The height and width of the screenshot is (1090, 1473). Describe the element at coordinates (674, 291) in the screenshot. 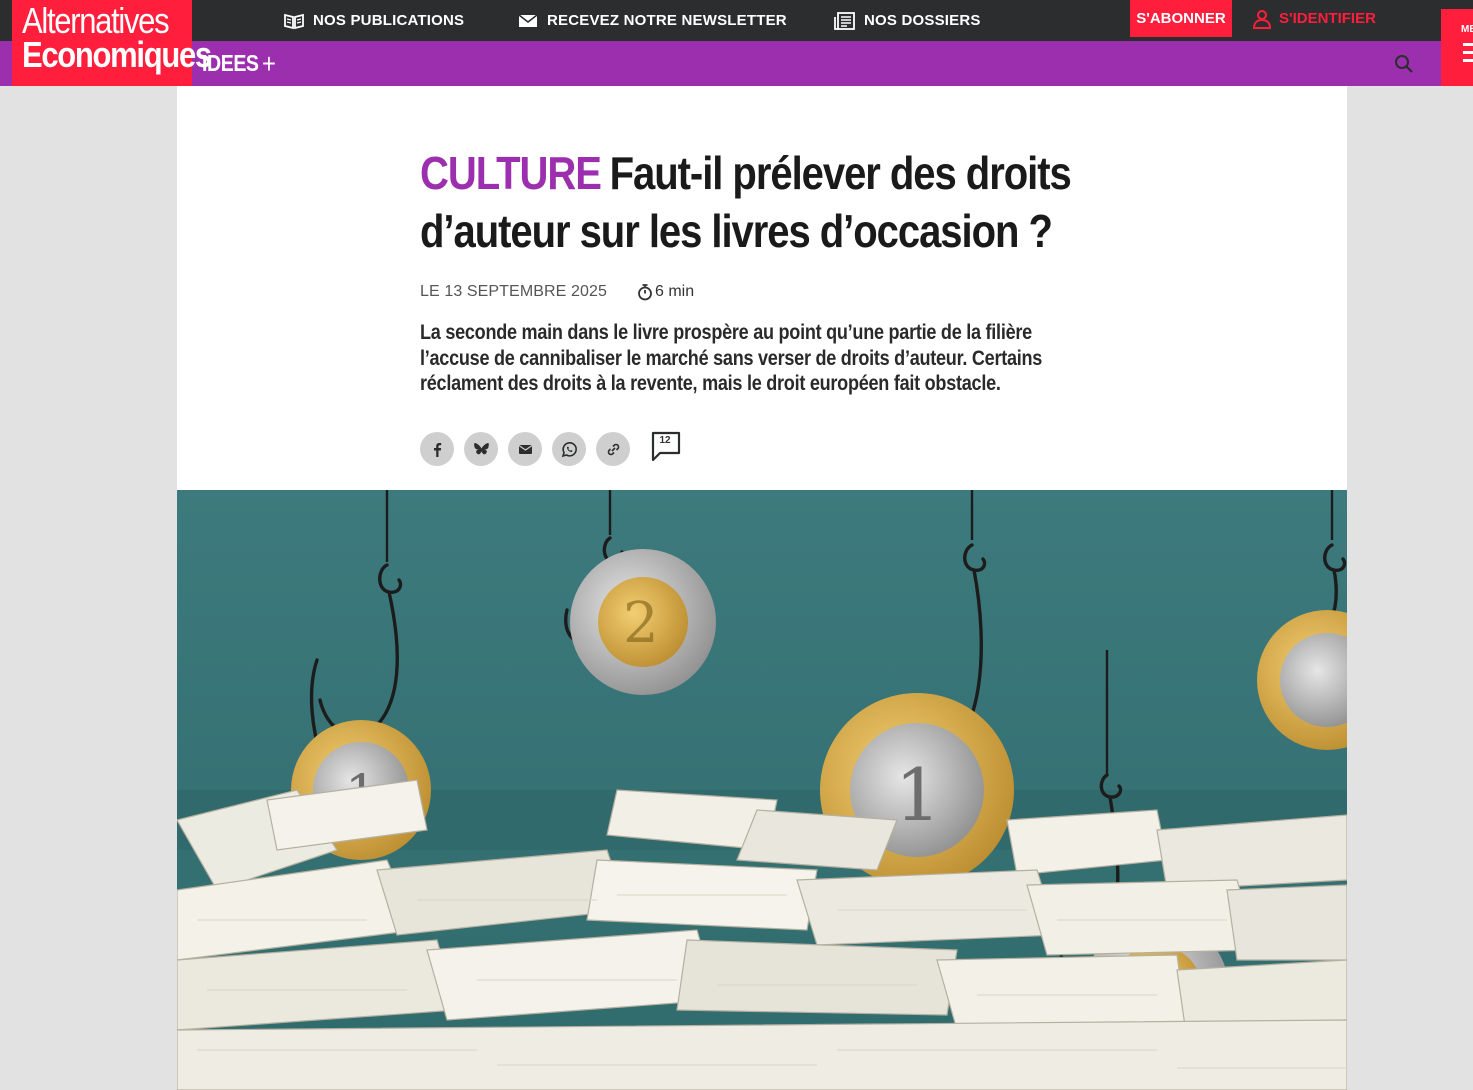

I see `reading-time-label: 6 min` at that location.